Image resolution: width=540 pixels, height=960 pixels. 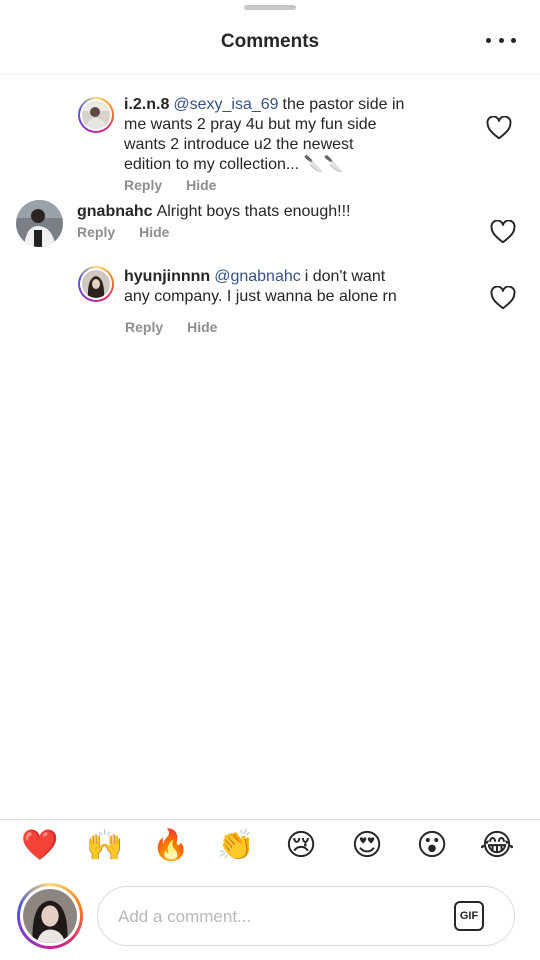 I want to click on comment-line: Alright boys thats enough!!!, so click(x=253, y=211).